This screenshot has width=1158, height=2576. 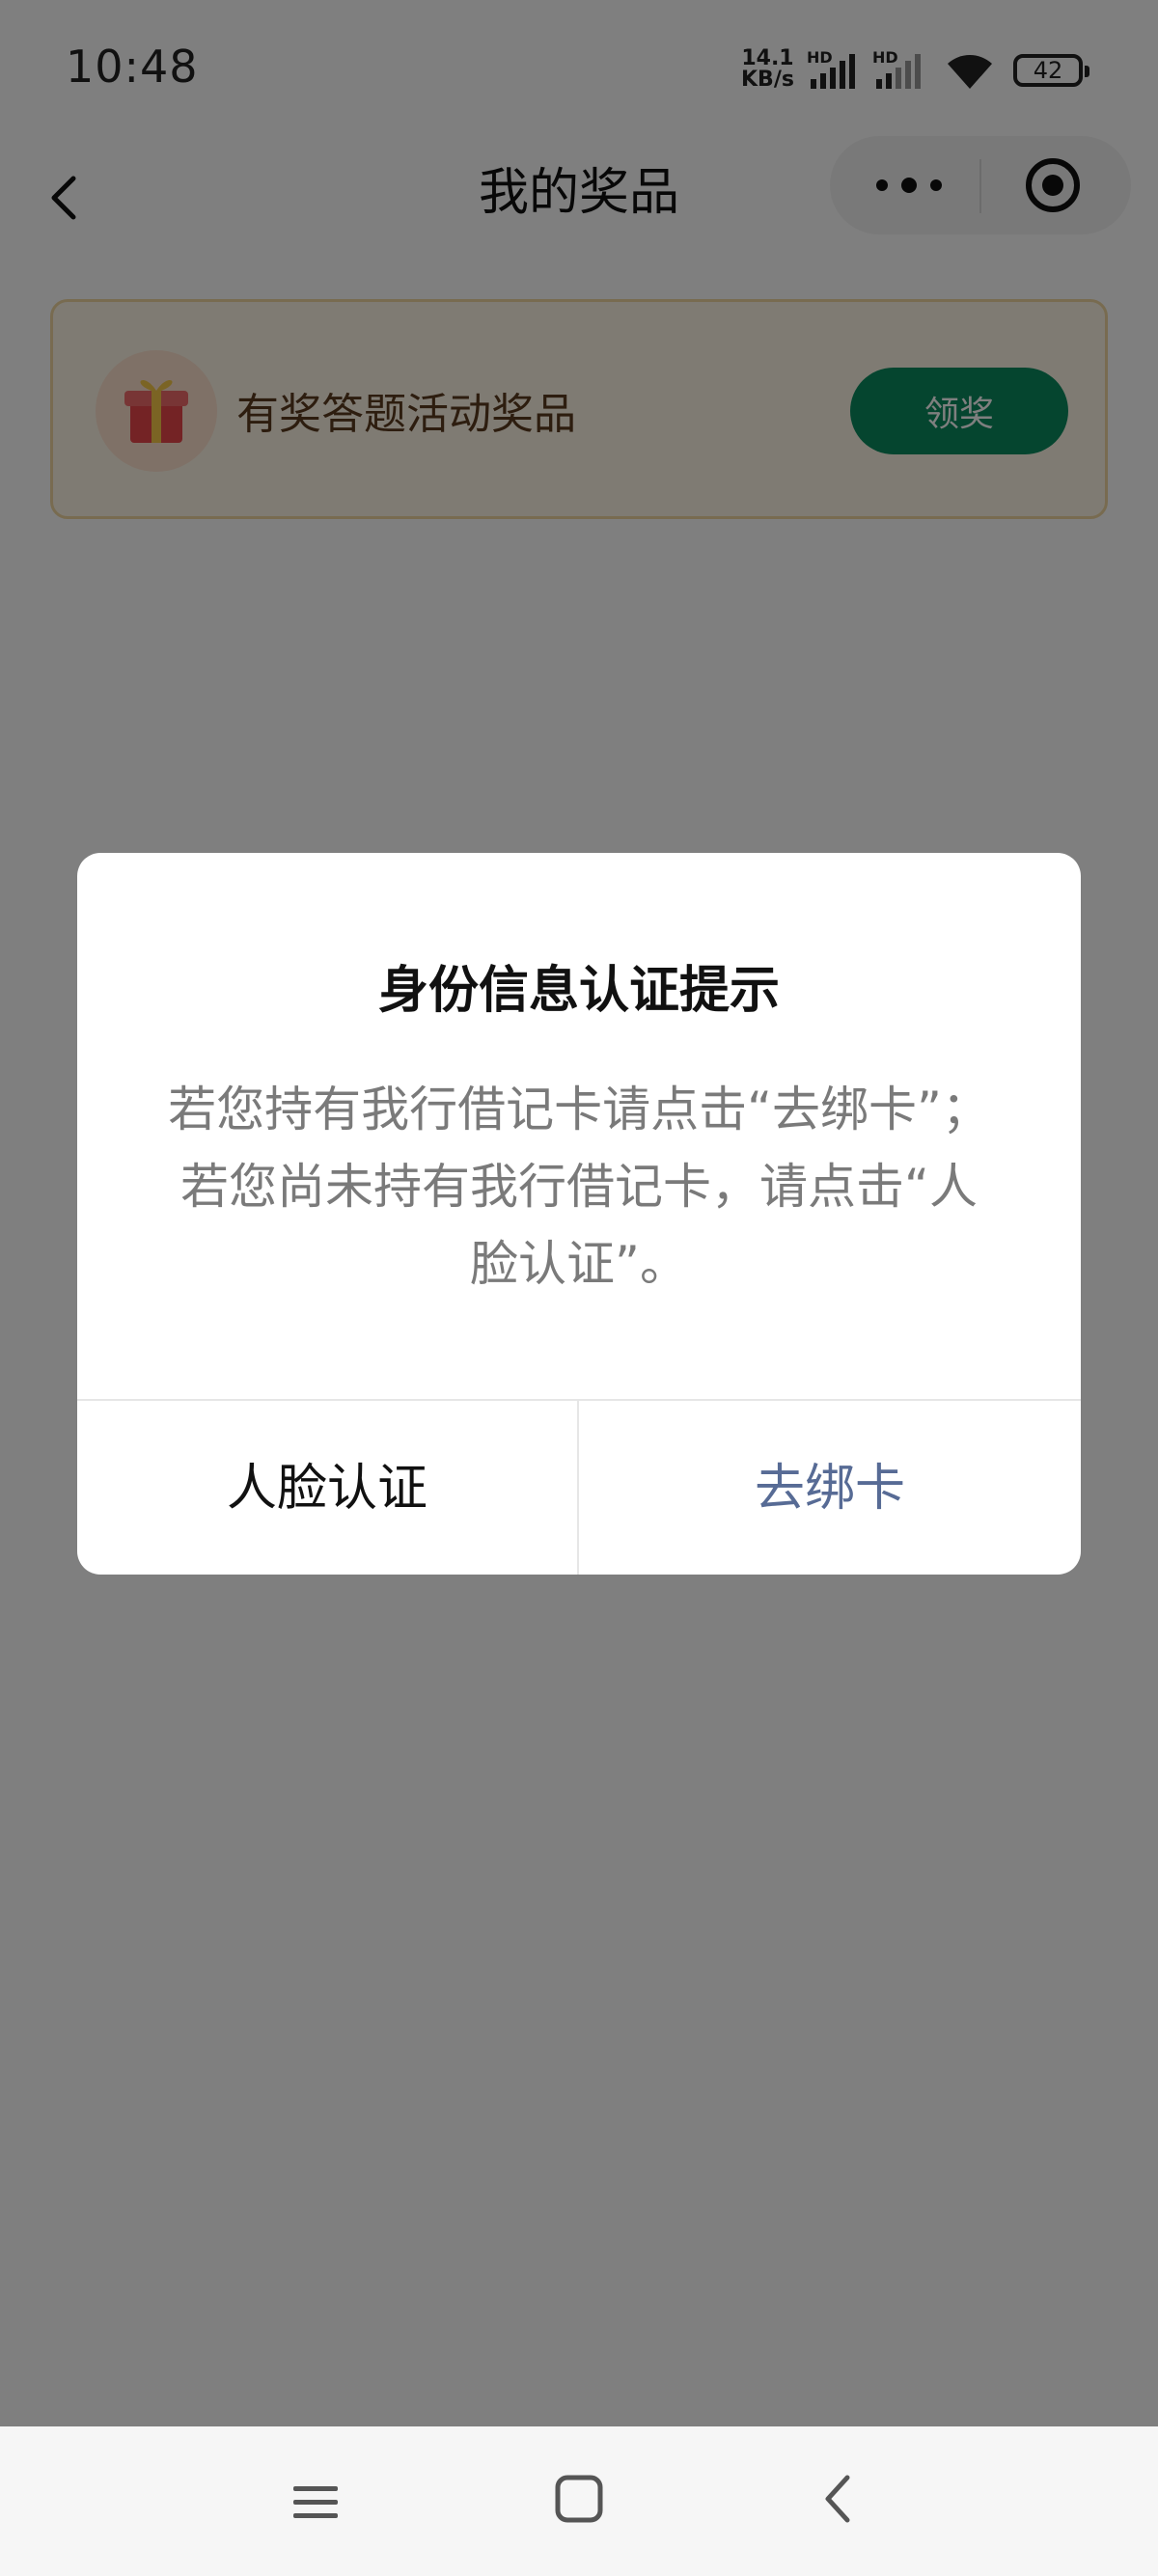 I want to click on recent-apps-button, so click(x=316, y=2502).